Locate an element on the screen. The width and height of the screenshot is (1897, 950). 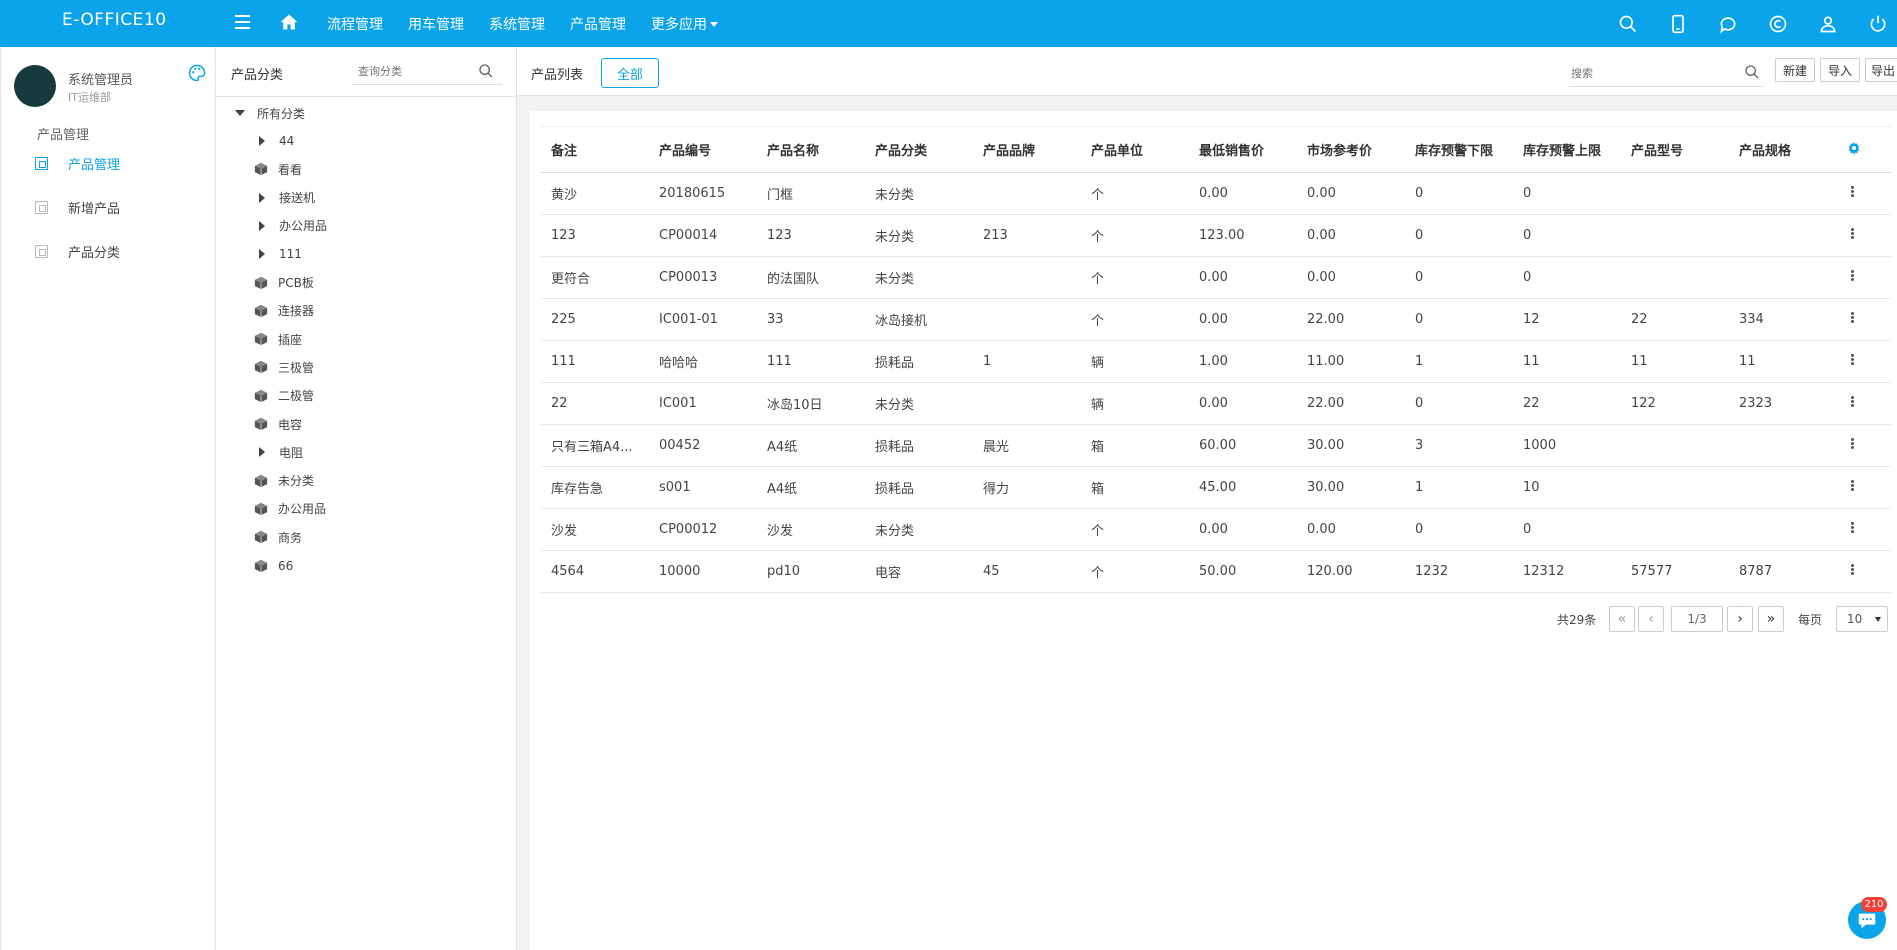
cube-icon is located at coordinates (261, 509).